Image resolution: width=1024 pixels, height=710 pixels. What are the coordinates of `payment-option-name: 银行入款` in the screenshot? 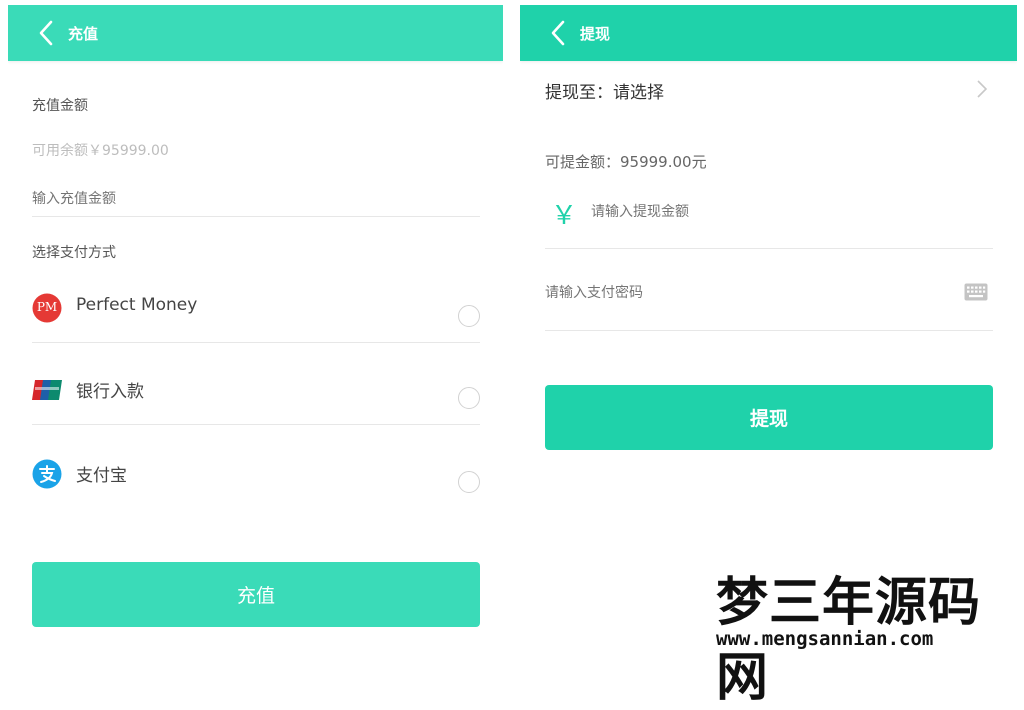 It's located at (110, 392).